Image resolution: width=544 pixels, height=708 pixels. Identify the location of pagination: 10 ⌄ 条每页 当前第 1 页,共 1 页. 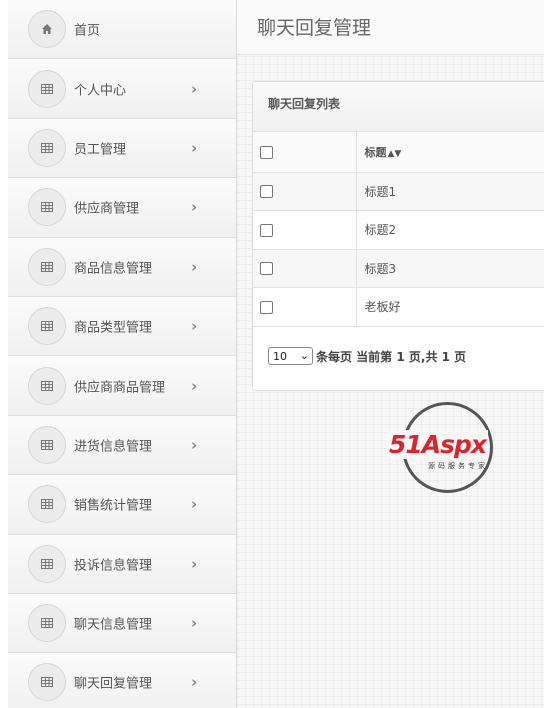
(367, 356).